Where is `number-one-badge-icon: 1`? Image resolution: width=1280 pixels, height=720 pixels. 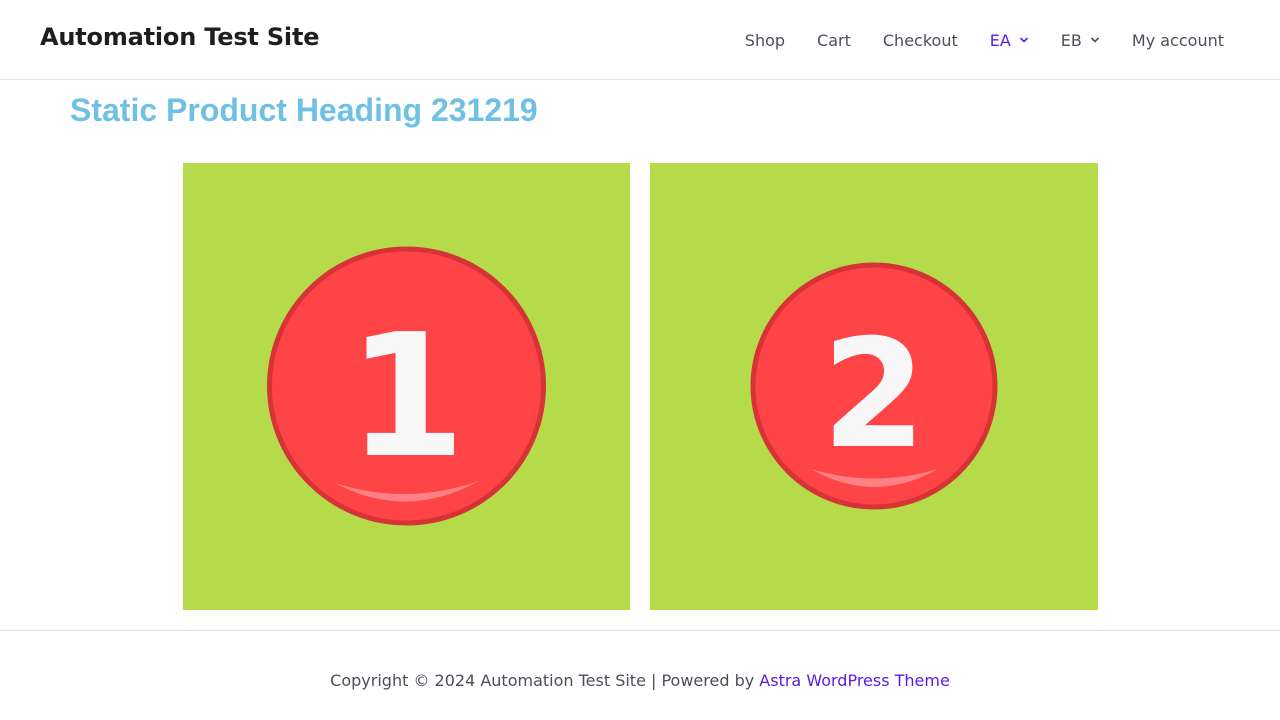 number-one-badge-icon: 1 is located at coordinates (406, 386).